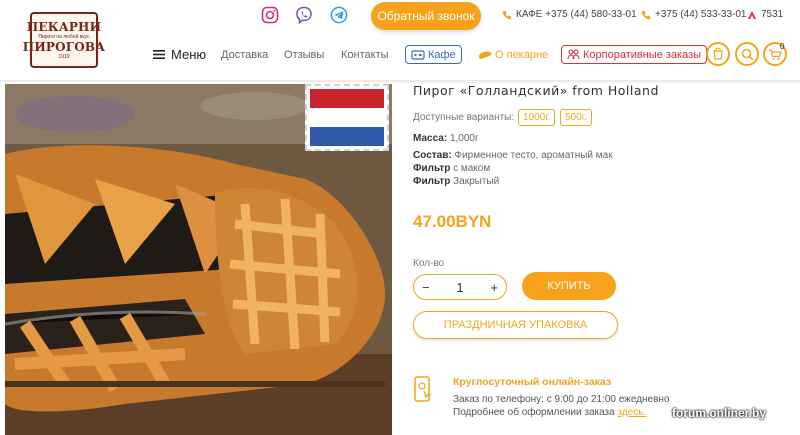 This screenshot has width=800, height=435. Describe the element at coordinates (752, 14) in the screenshot. I see `a1-operator-icon` at that location.